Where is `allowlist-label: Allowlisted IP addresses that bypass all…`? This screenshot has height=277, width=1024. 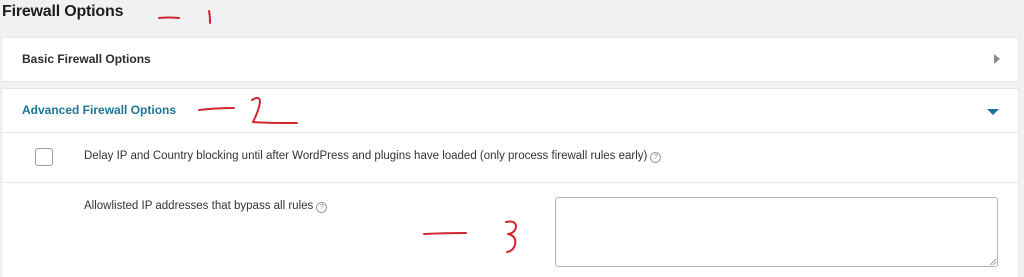
allowlist-label: Allowlisted IP addresses that bypass all… is located at coordinates (206, 206).